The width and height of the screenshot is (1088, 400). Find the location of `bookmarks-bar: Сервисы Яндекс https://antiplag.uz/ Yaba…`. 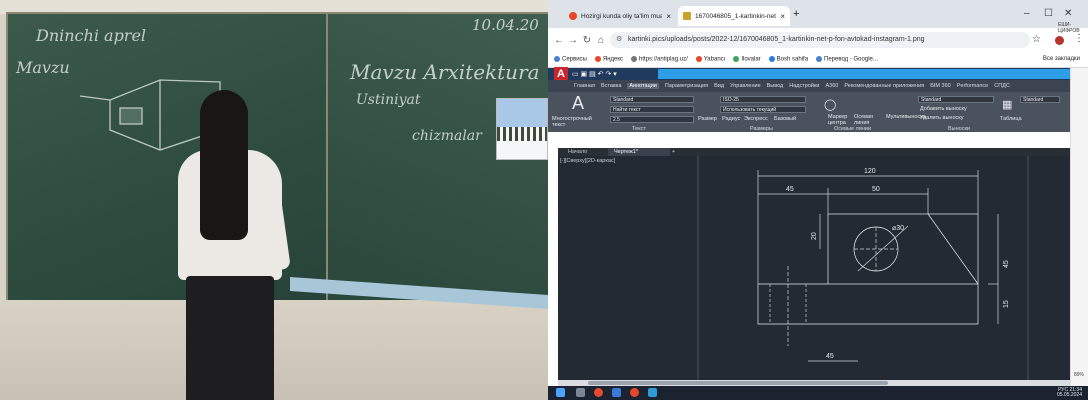

bookmarks-bar: Сервисы Яндекс https://antiplag.uz/ Yaba… is located at coordinates (818, 60).